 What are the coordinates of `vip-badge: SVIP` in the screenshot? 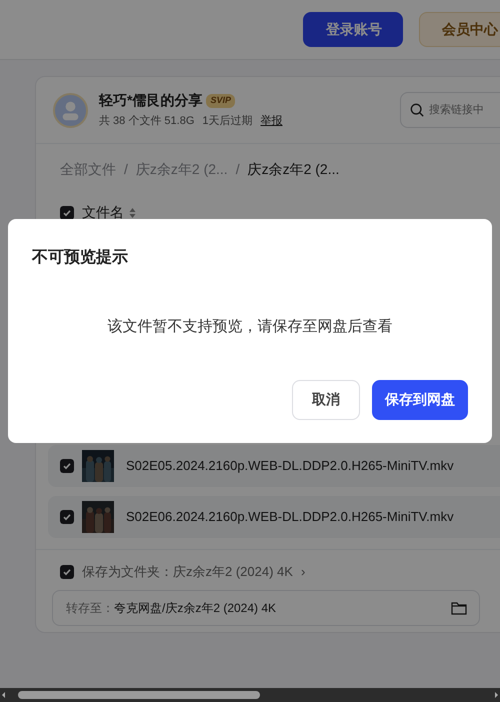 It's located at (220, 101).